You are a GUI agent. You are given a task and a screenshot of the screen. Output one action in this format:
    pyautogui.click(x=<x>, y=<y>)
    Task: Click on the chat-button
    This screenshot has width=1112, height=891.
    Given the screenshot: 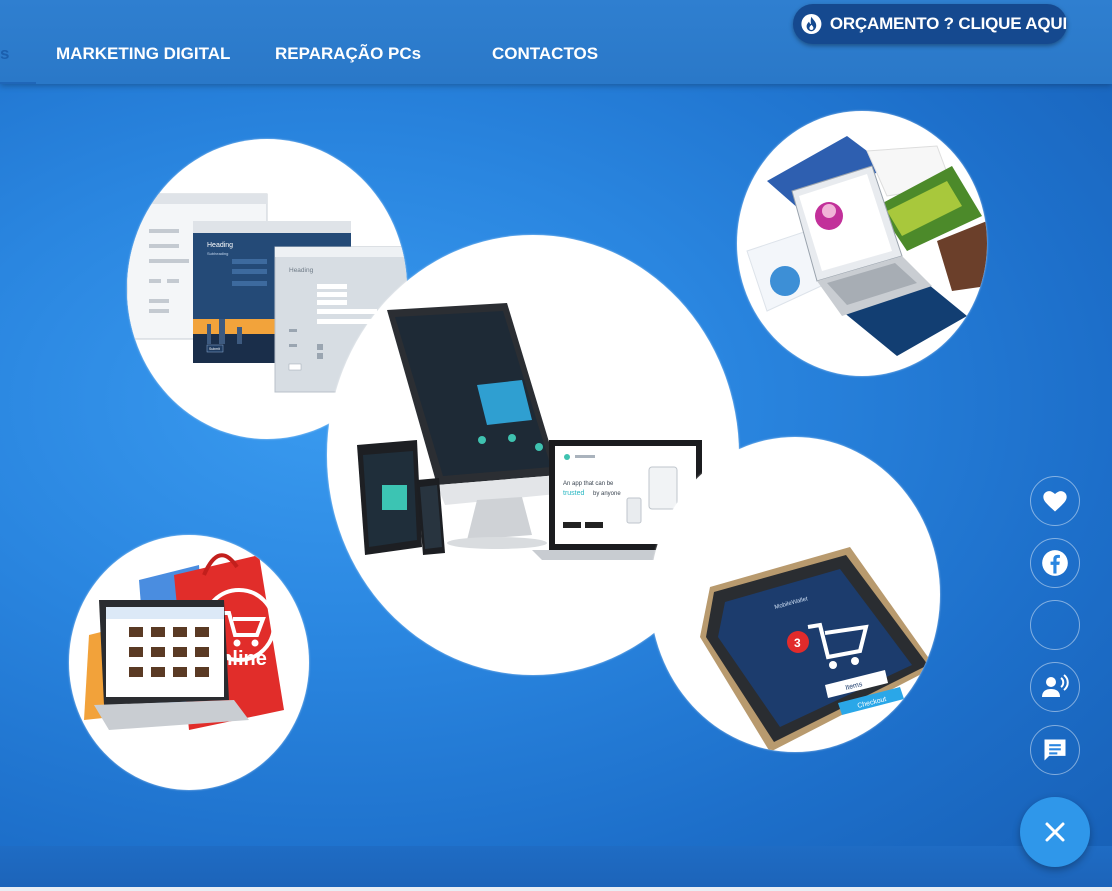 What is the action you would take?
    pyautogui.click(x=1055, y=750)
    